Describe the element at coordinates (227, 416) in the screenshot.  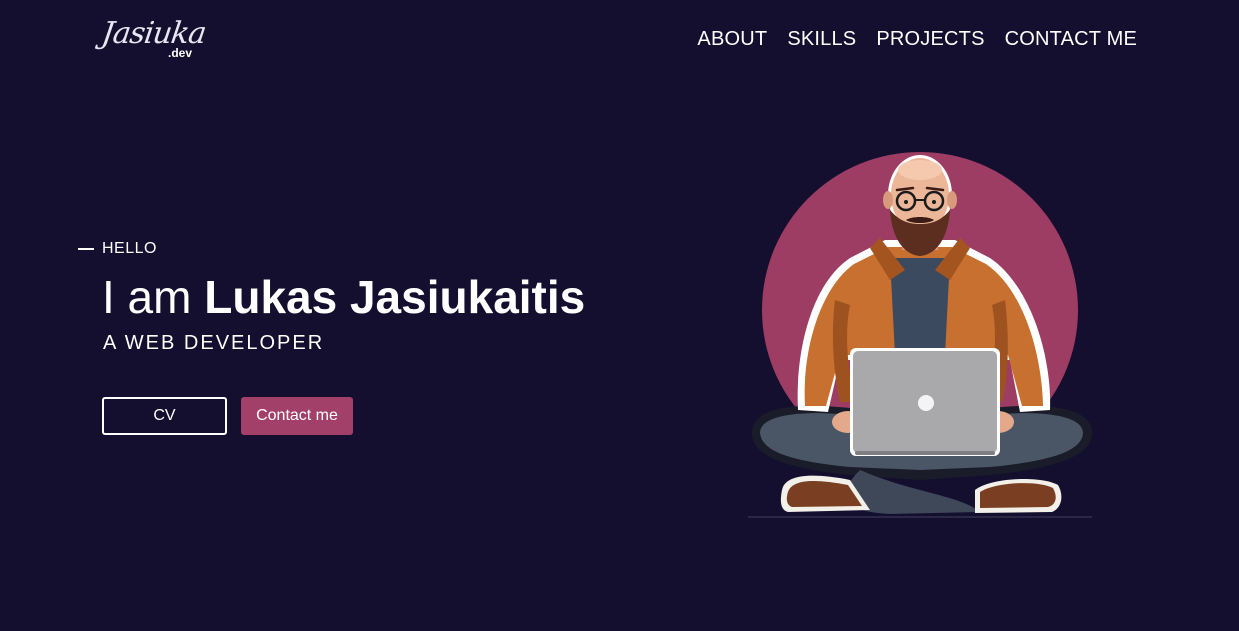
I see `hero-actions: CV Contact me` at that location.